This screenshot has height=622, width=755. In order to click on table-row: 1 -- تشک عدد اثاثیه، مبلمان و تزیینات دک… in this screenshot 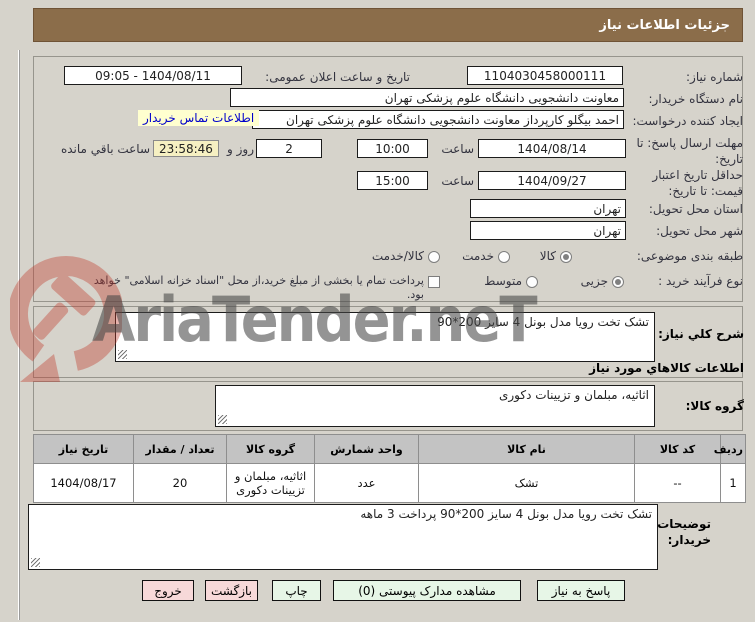, I will do `click(389, 483)`.